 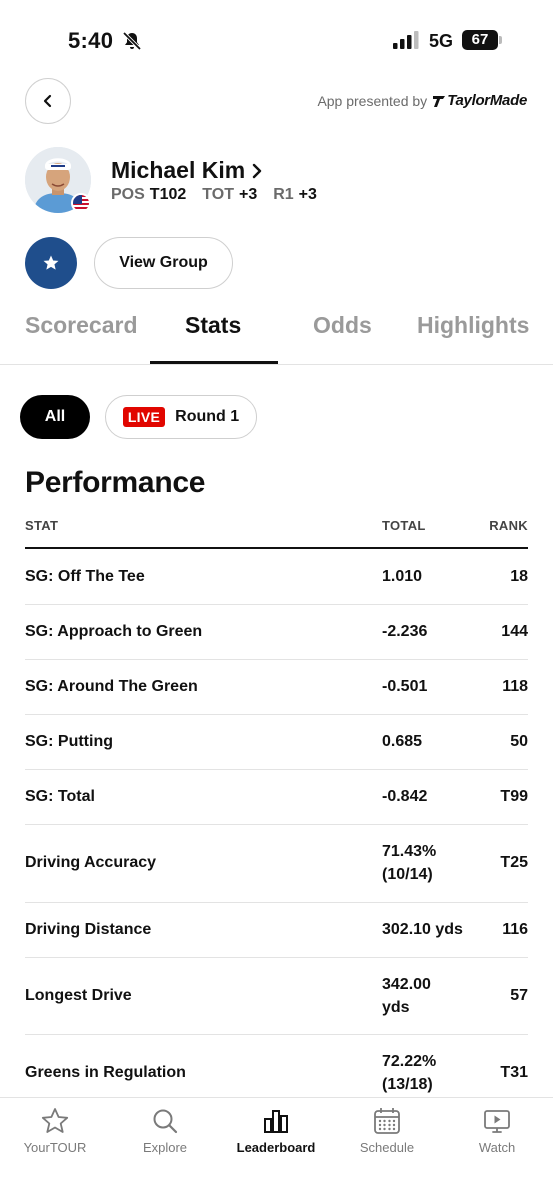 I want to click on battery-tip, so click(x=500, y=40).